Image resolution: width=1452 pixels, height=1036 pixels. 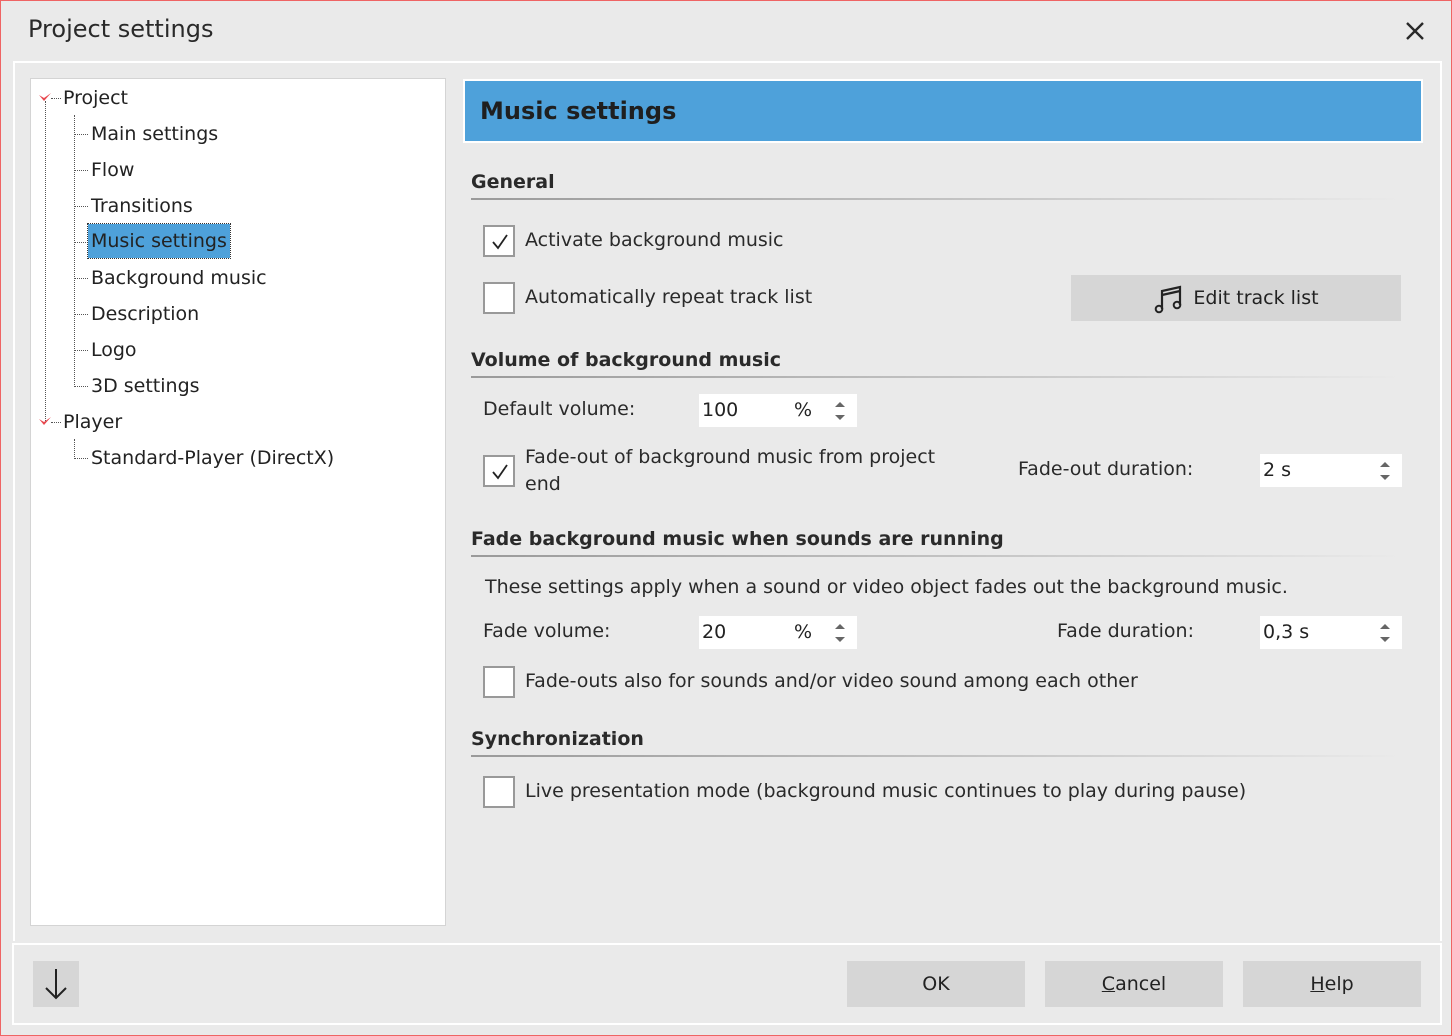 I want to click on close-button, so click(x=1415, y=31).